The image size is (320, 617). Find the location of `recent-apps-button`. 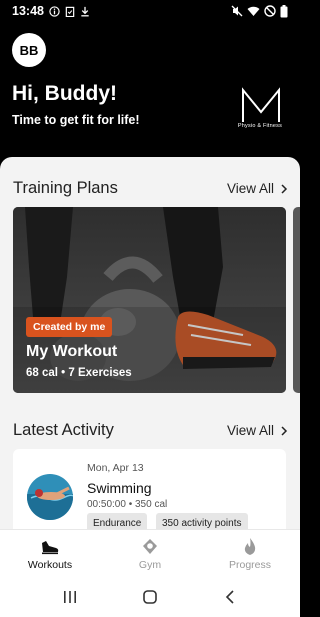

recent-apps-button is located at coordinates (70, 597).